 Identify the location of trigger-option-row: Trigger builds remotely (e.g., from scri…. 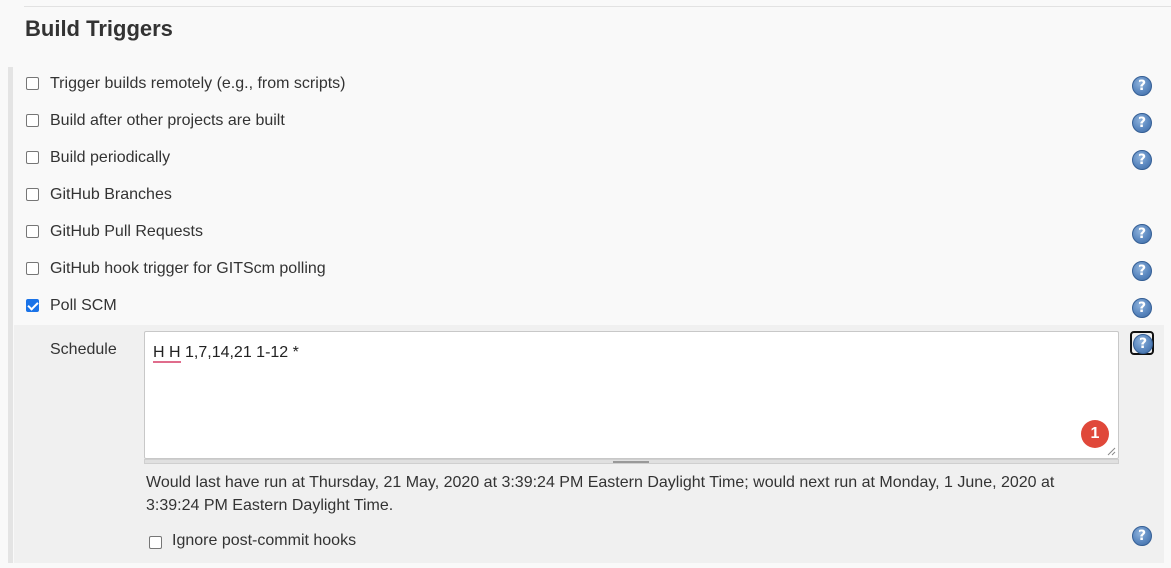
(594, 85).